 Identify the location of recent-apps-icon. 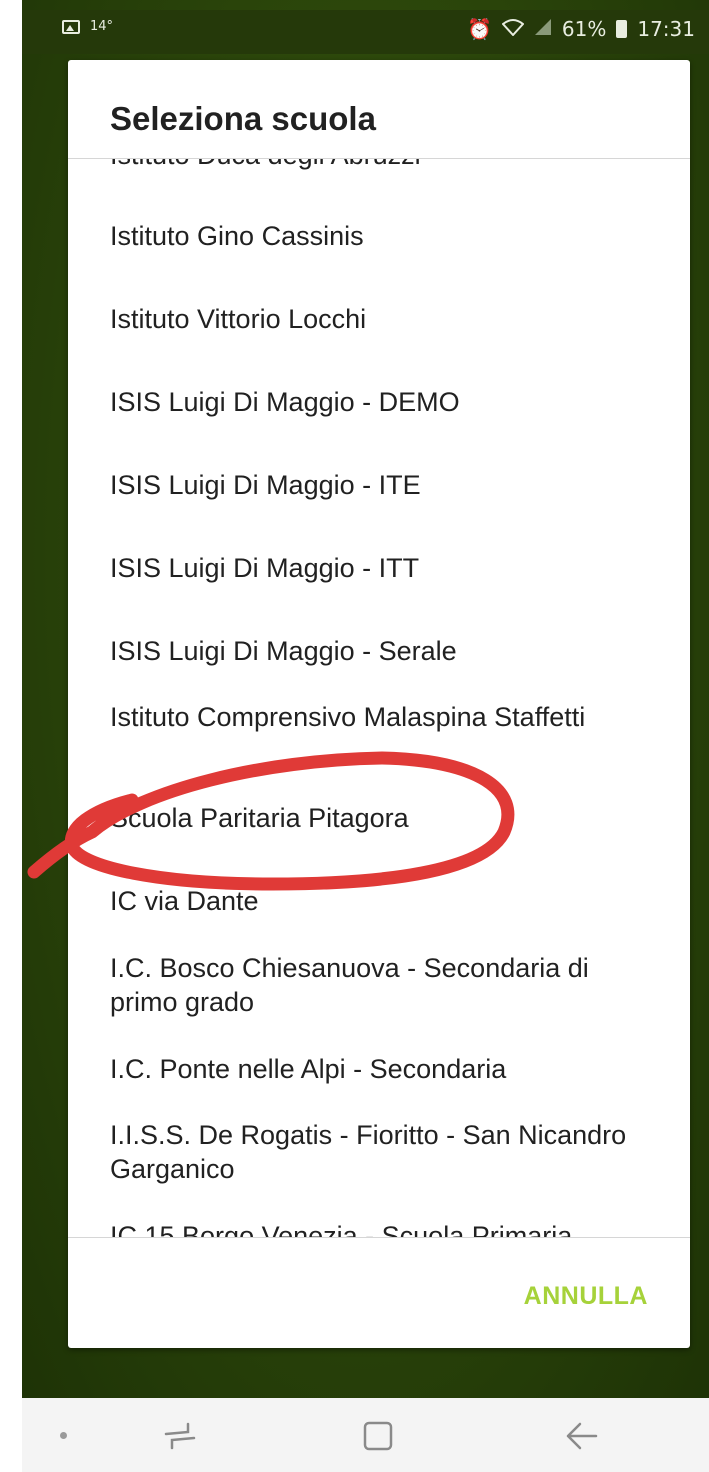
(180, 1436).